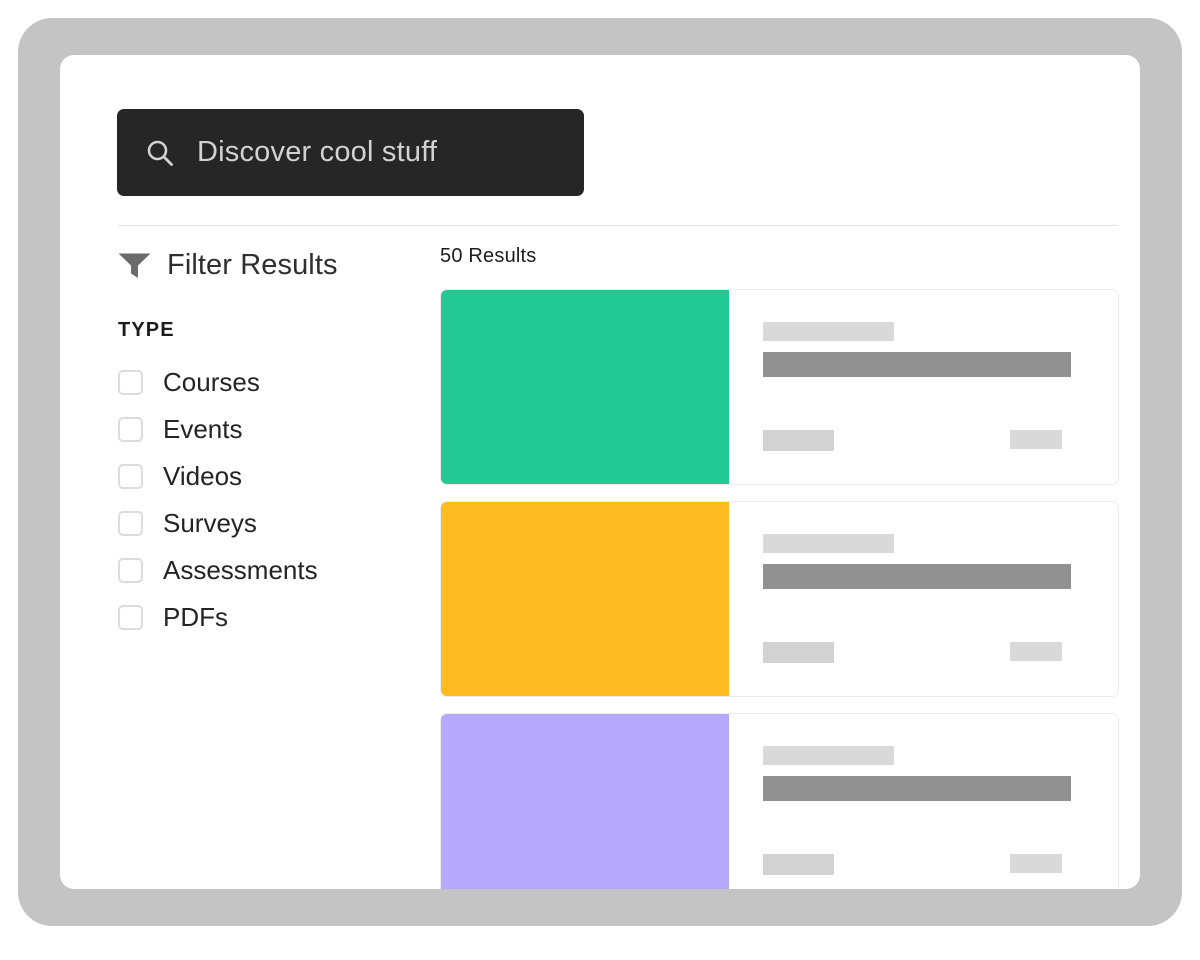 The image size is (1200, 960). What do you see at coordinates (268, 429) in the screenshot?
I see `filter-option-events: Events` at bounding box center [268, 429].